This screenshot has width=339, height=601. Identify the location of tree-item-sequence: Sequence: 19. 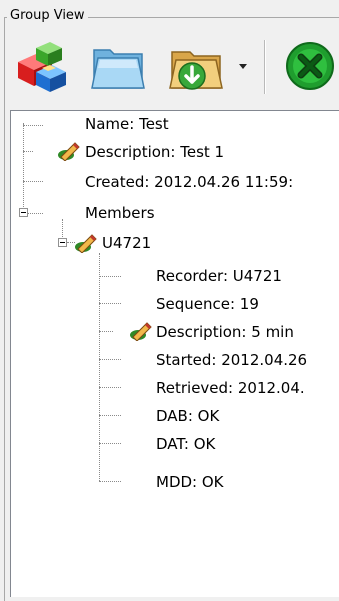
(207, 304).